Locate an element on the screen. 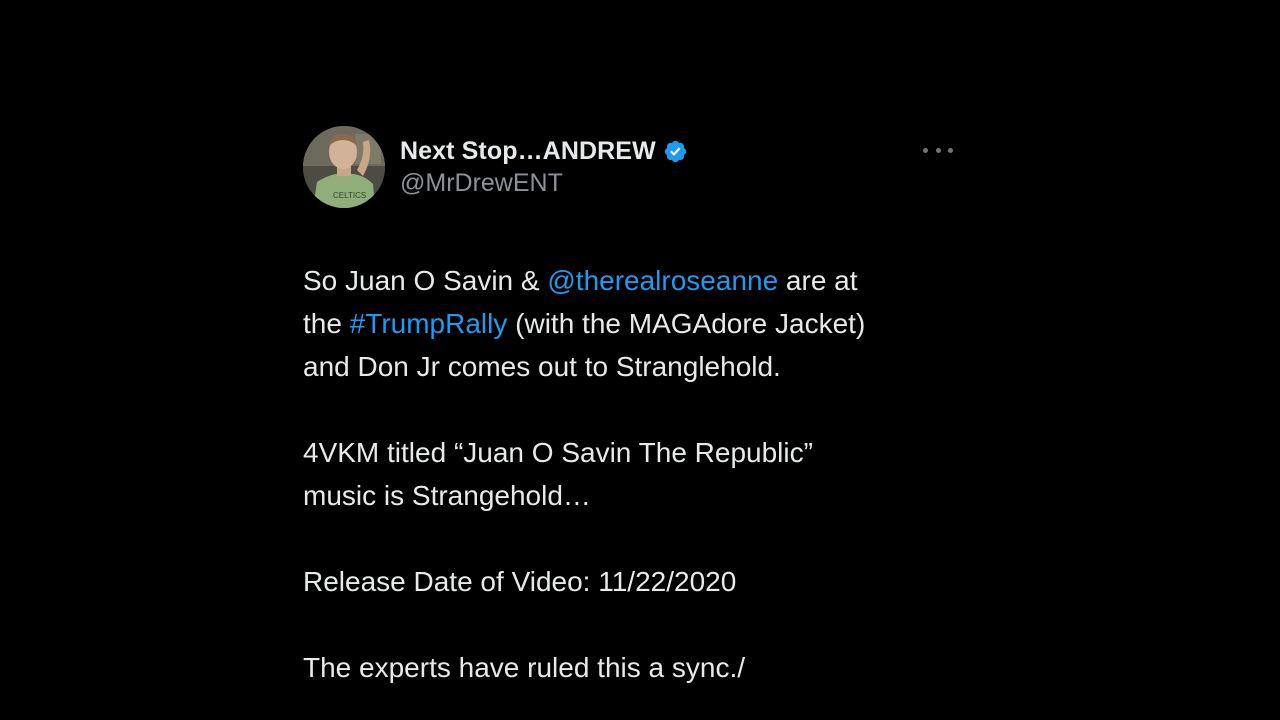 The height and width of the screenshot is (720, 1280). tweet-text: are at is located at coordinates (818, 280).